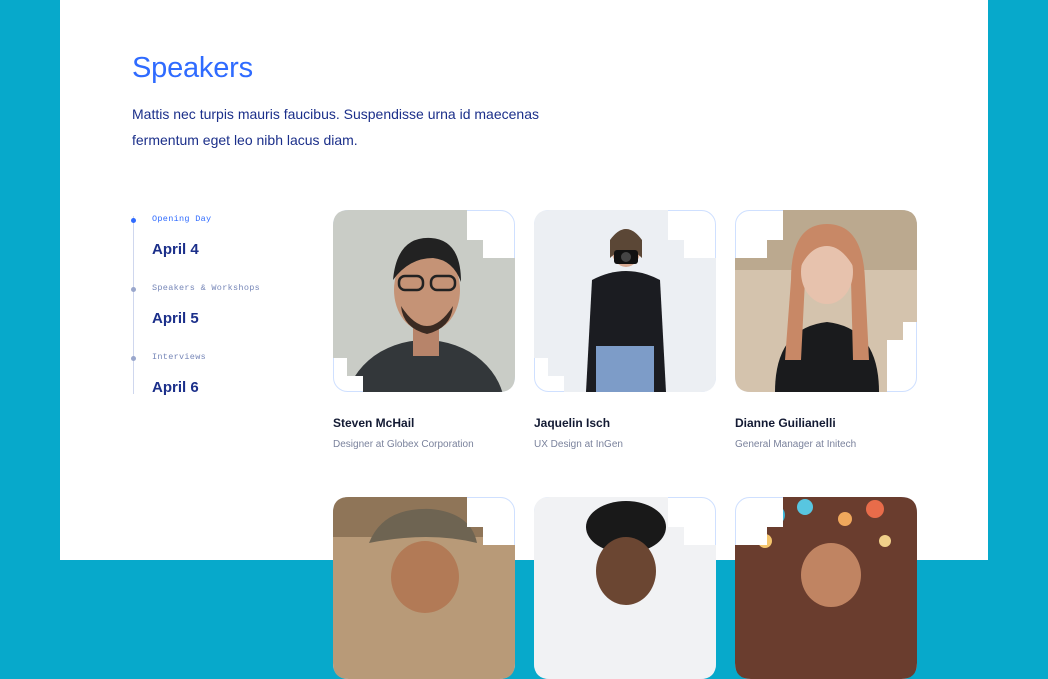  I want to click on schedule-item-label: Interviews, so click(179, 357).